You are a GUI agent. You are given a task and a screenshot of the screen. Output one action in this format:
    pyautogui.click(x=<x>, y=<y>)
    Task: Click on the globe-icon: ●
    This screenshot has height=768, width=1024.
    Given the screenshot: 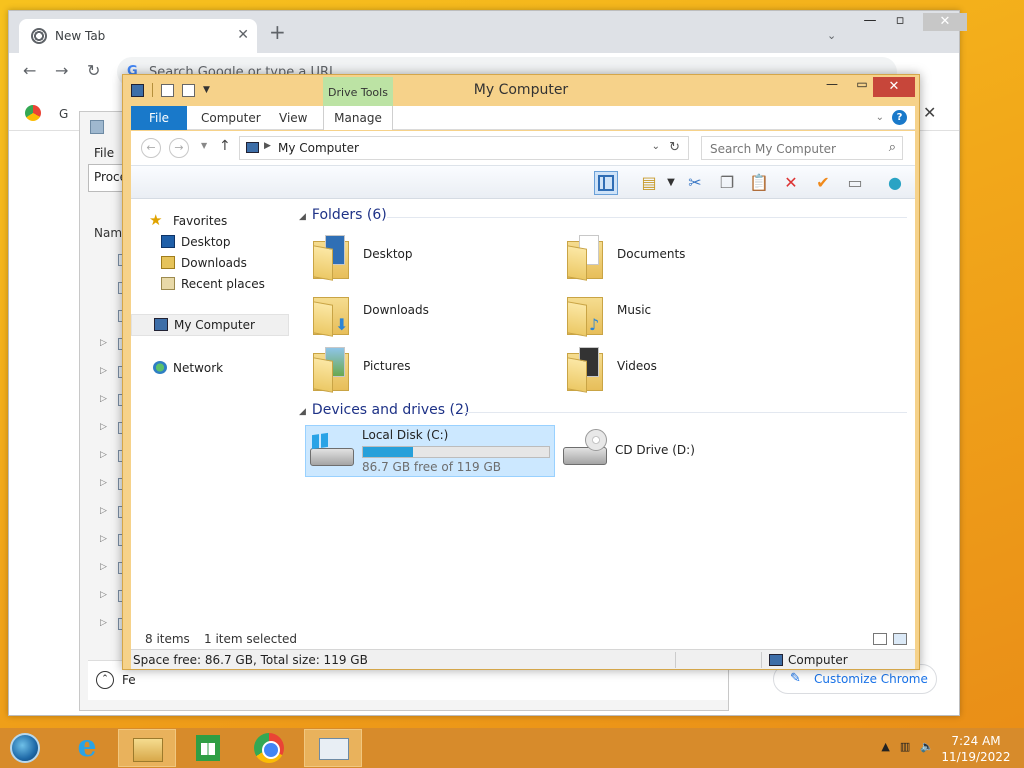 What is the action you would take?
    pyautogui.click(x=895, y=183)
    